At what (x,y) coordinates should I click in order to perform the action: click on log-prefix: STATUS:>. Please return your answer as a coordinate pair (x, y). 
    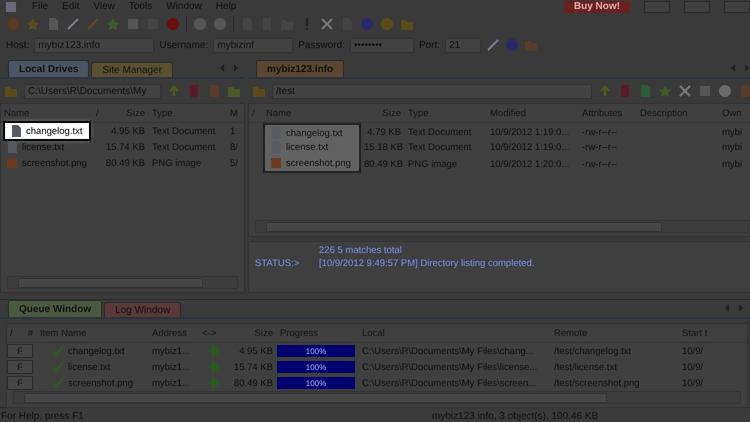
    Looking at the image, I should click on (277, 263).